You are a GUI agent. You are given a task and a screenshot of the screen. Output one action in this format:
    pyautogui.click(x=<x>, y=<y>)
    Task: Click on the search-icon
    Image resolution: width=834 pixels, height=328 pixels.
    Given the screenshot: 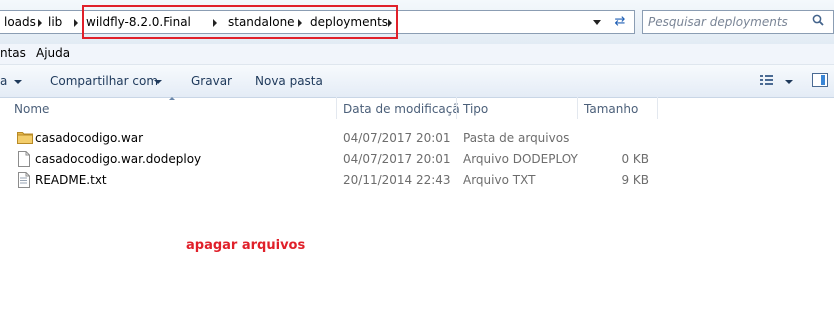 What is the action you would take?
    pyautogui.click(x=818, y=20)
    